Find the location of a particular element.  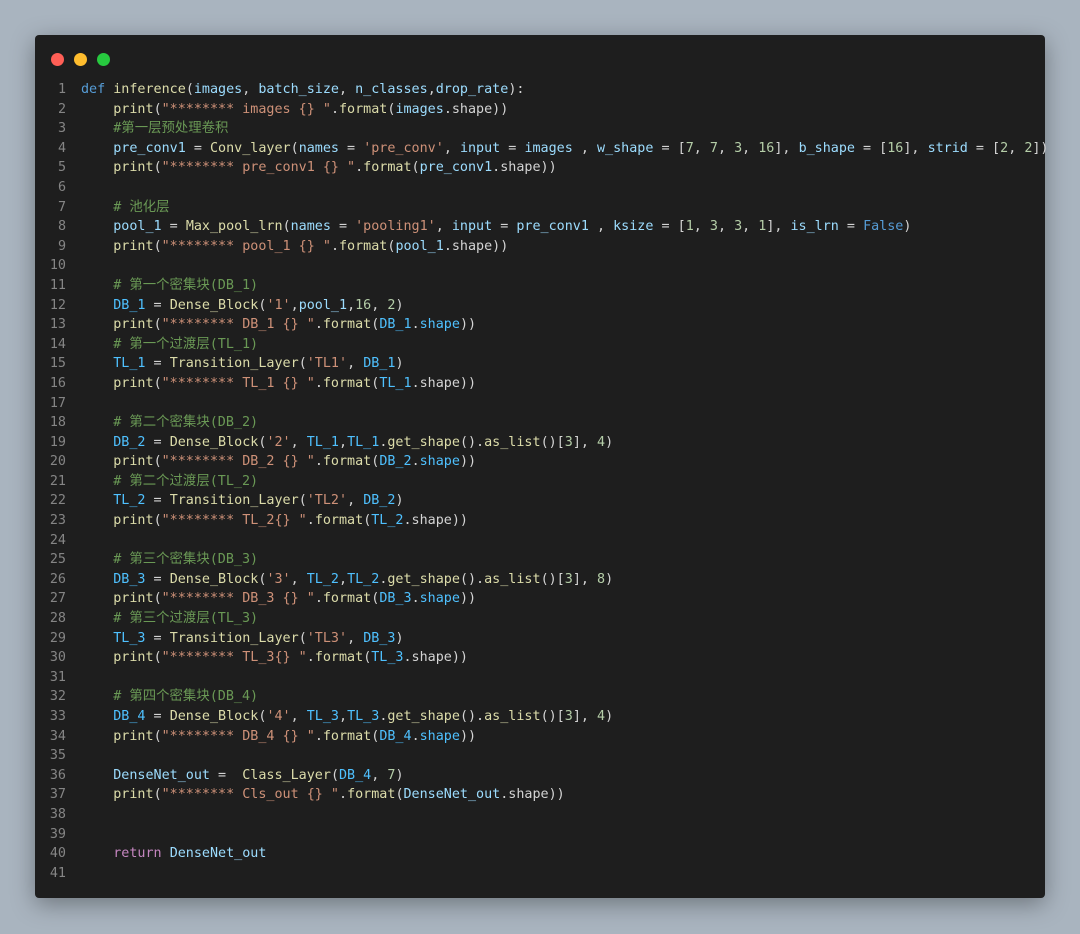

window-controls is located at coordinates (80, 59).